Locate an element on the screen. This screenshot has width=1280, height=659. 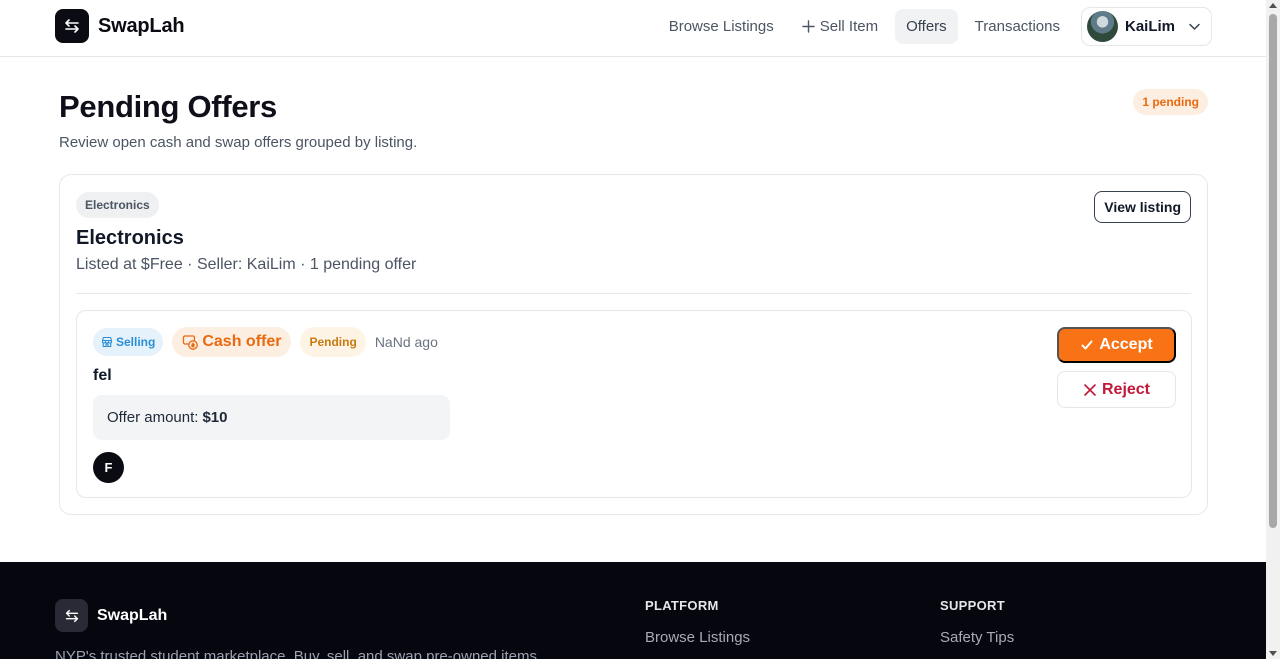
footer-brand: SwapLah is located at coordinates (111, 615).